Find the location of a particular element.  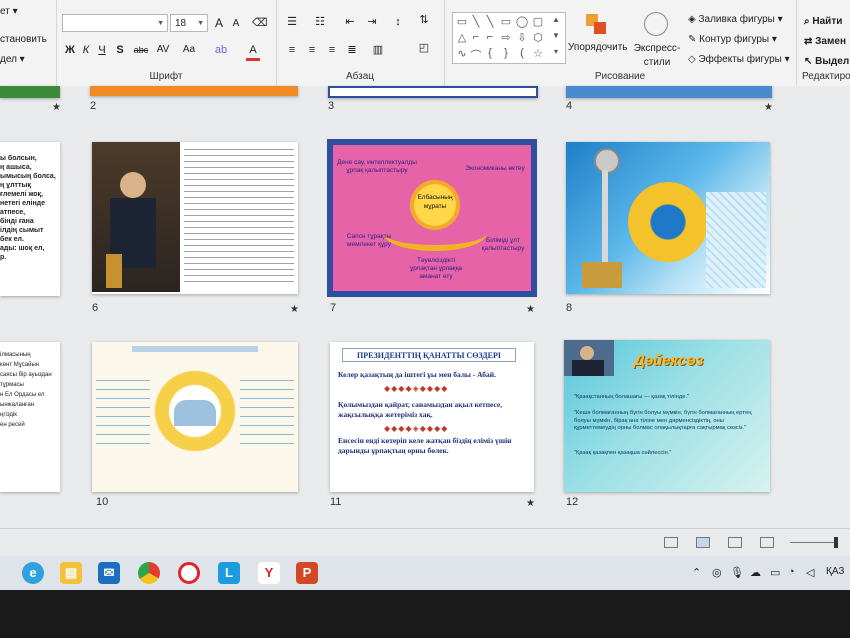

align-left-icon: ≡ is located at coordinates (292, 50).